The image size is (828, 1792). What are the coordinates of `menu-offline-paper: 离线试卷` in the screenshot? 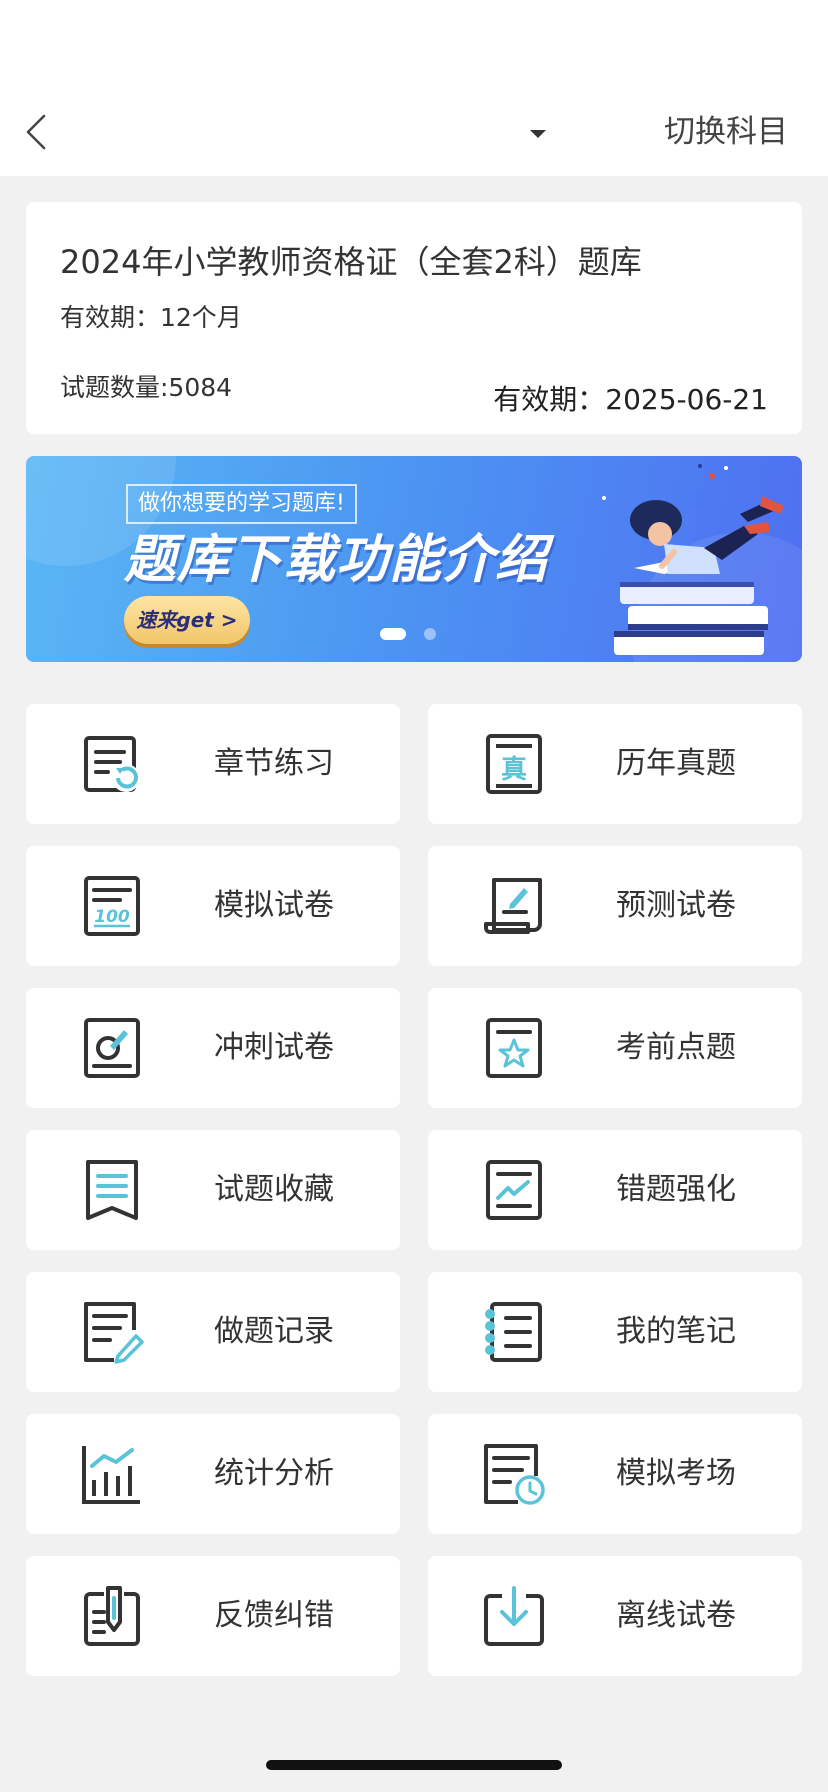 It's located at (615, 1616).